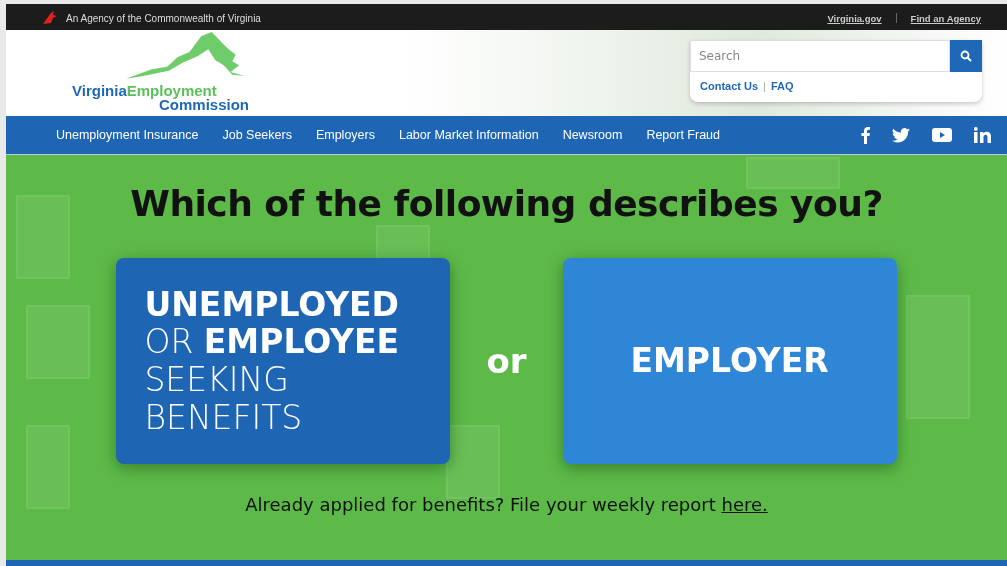 The width and height of the screenshot is (1007, 566). I want to click on weekly-report-text: Already applied for benefits? File your weekly report here., so click(506, 504).